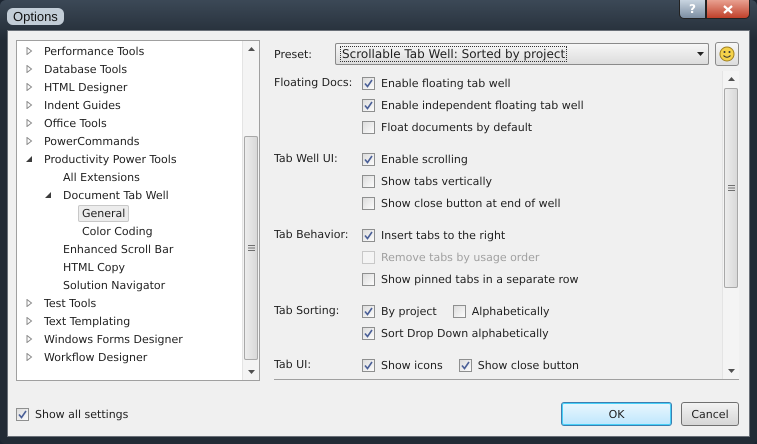 Image resolution: width=757 pixels, height=444 pixels. I want to click on checkbox: Show close button, so click(519, 365).